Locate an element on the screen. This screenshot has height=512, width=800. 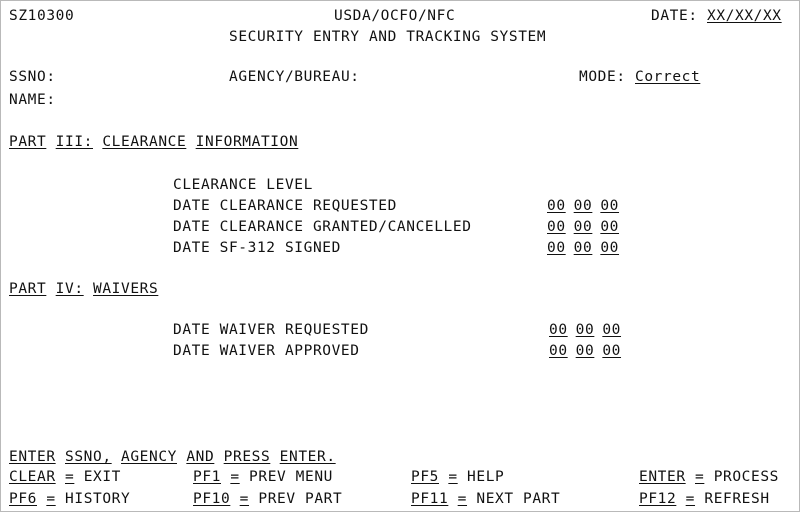
part4-heading-word-1: PART is located at coordinates (28, 289).